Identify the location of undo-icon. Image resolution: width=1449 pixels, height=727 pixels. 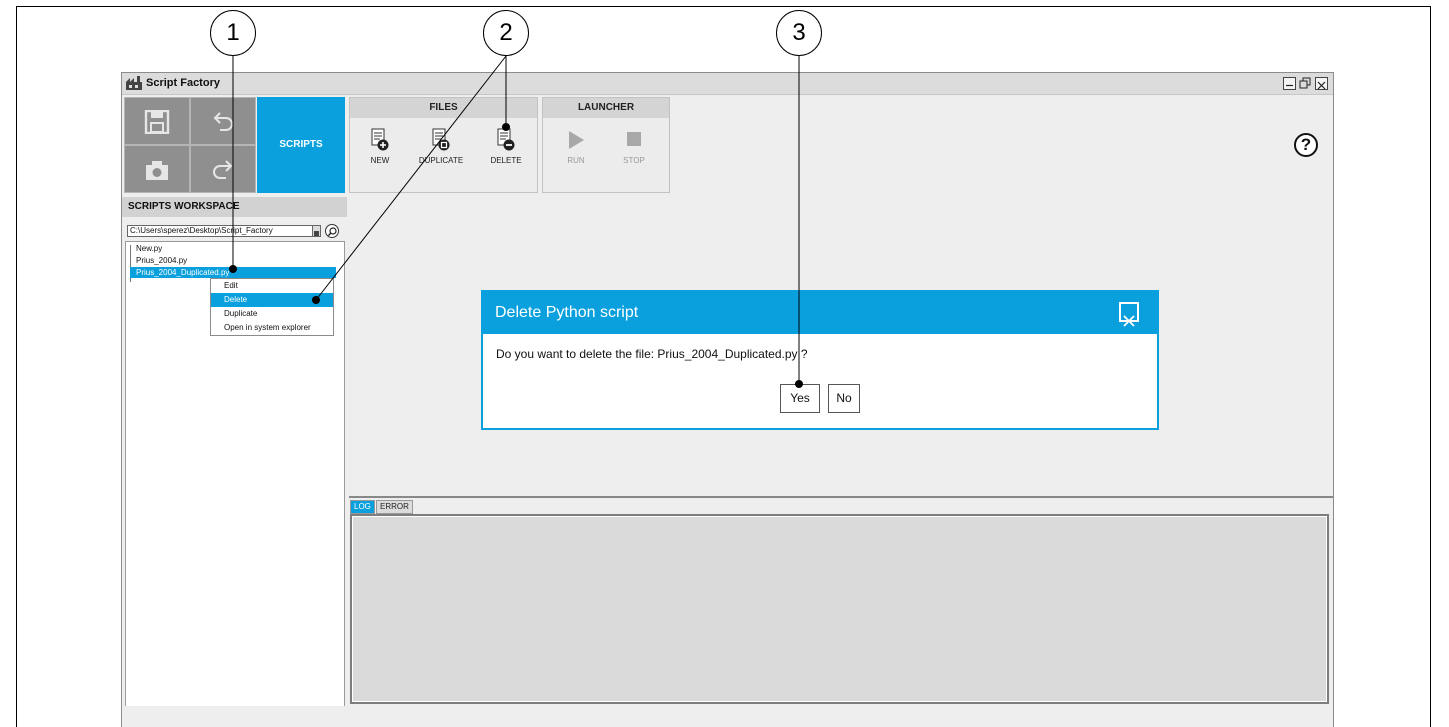
(223, 121).